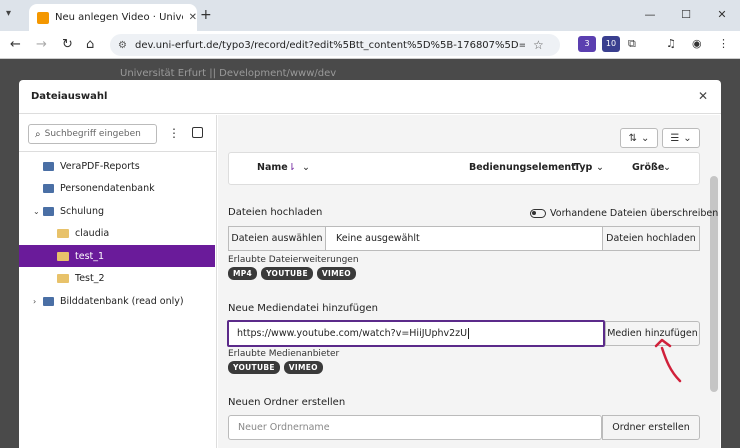 The width and height of the screenshot is (740, 448). Describe the element at coordinates (38, 134) in the screenshot. I see `search-icon: ⌕` at that location.